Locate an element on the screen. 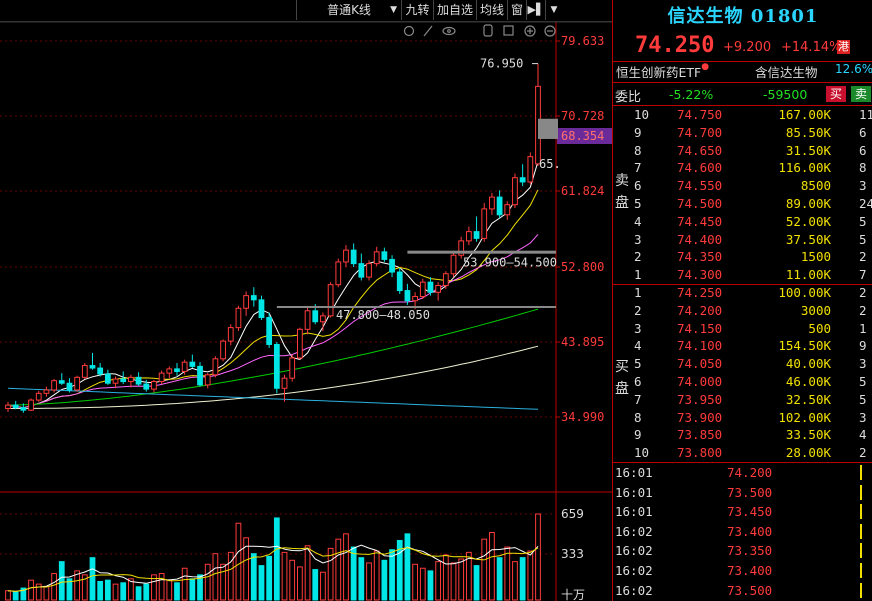 Image resolution: width=872 pixels, height=601 pixels. window-button: 窗 is located at coordinates (516, 10).